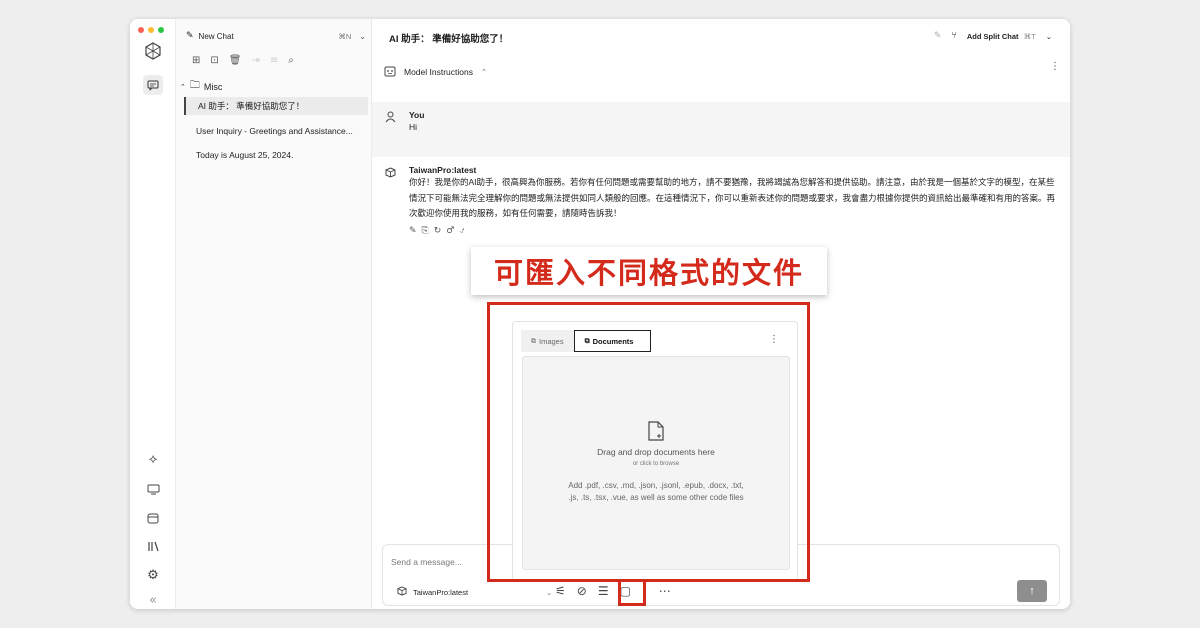  What do you see at coordinates (213, 86) in the screenshot?
I see `folder-label: Misc` at bounding box center [213, 86].